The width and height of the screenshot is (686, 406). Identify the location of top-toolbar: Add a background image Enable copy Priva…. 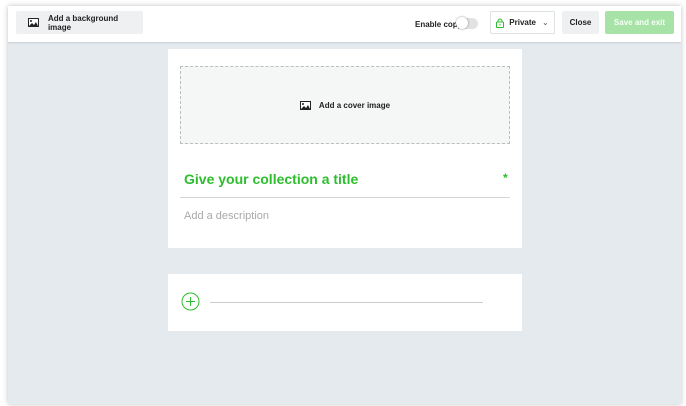
(344, 24).